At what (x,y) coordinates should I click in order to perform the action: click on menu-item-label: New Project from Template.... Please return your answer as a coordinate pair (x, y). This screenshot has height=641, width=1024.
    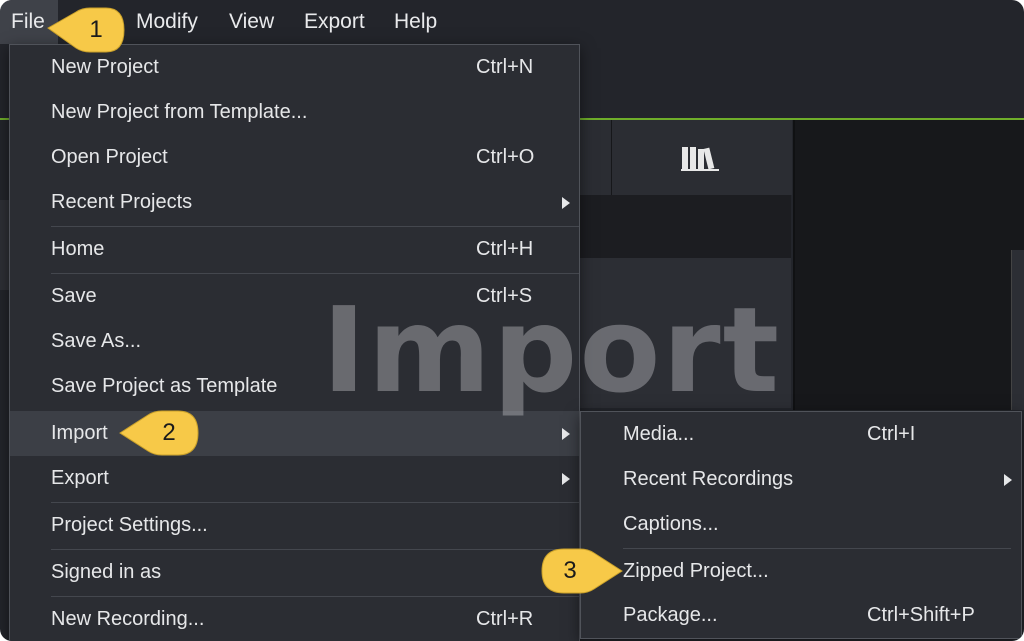
    Looking at the image, I should click on (179, 112).